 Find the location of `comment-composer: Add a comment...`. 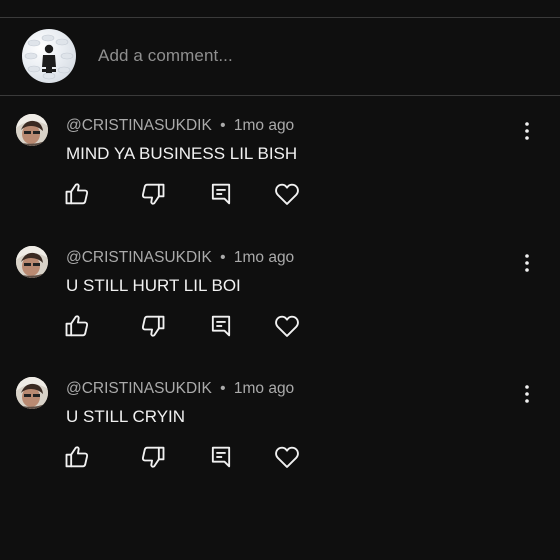

comment-composer: Add a comment... is located at coordinates (280, 56).